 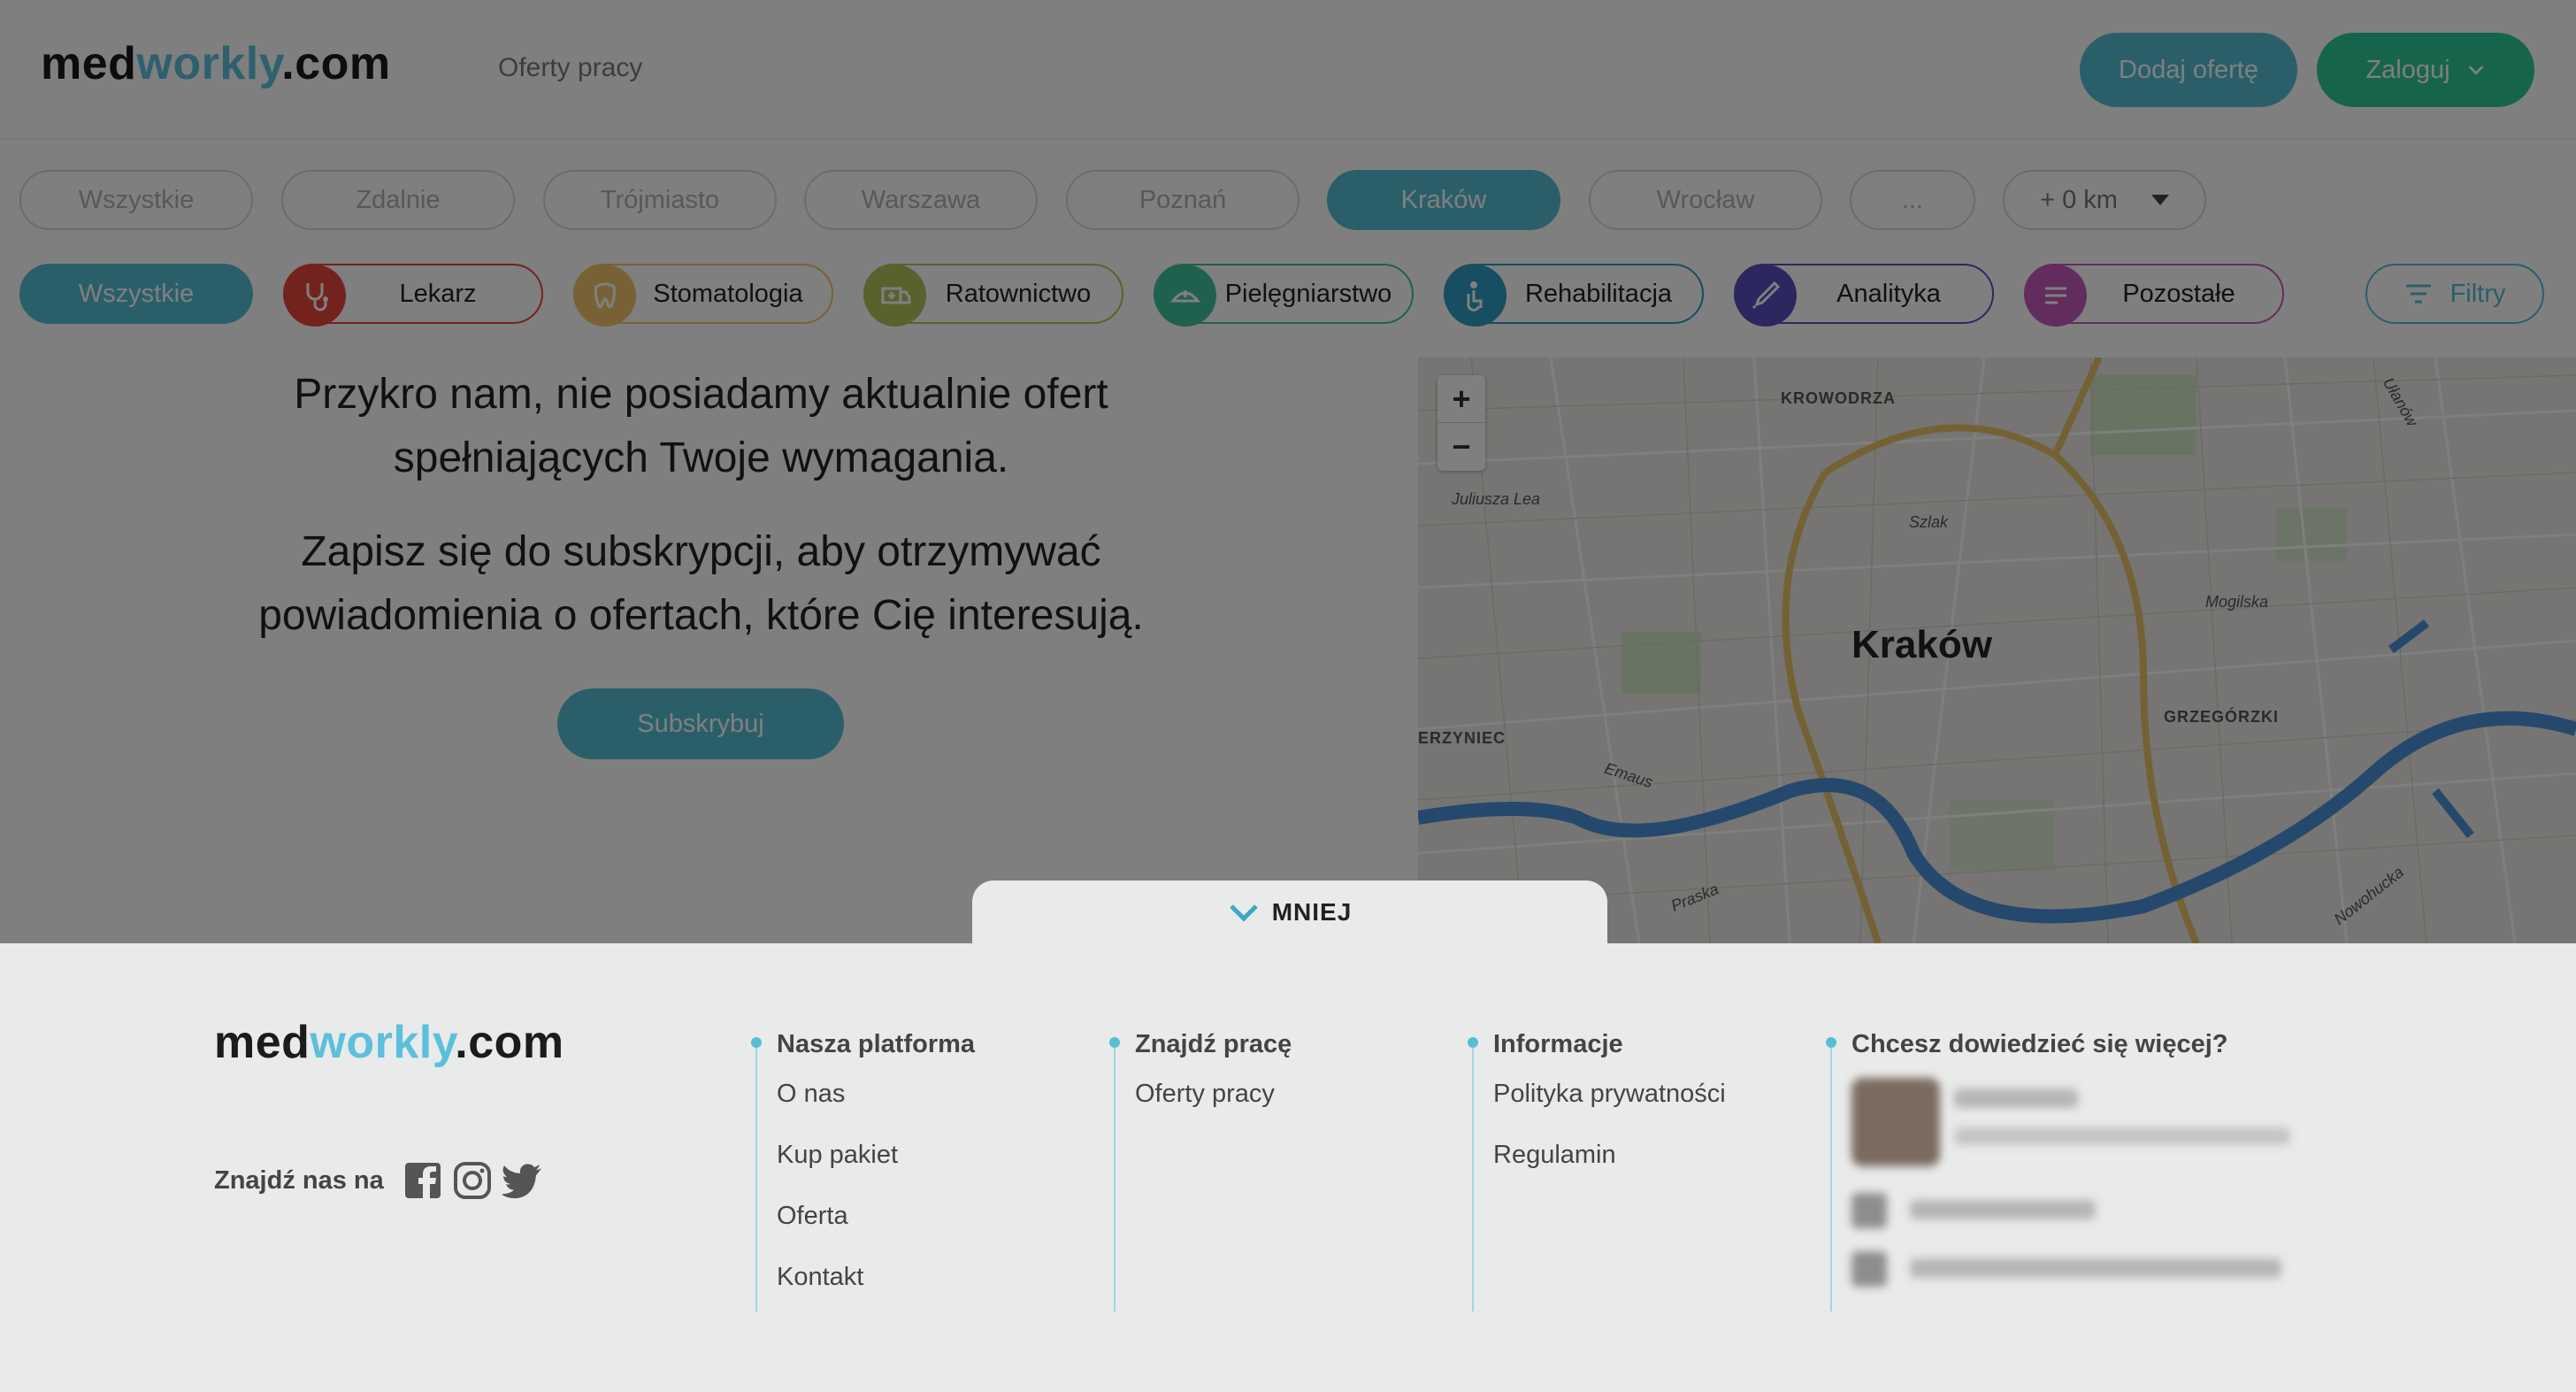 I want to click on footer-link-contact: Kontakt, so click(x=820, y=1277).